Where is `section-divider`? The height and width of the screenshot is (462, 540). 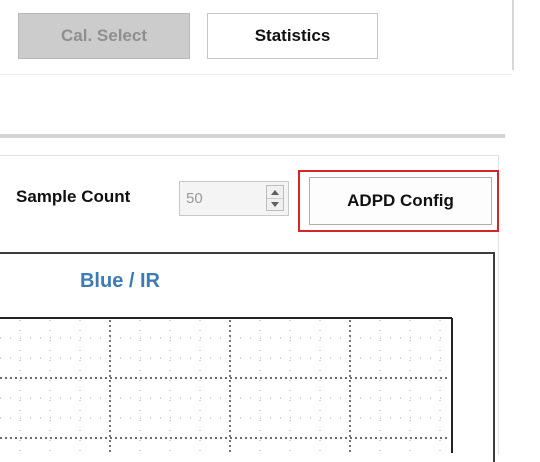 section-divider is located at coordinates (252, 136).